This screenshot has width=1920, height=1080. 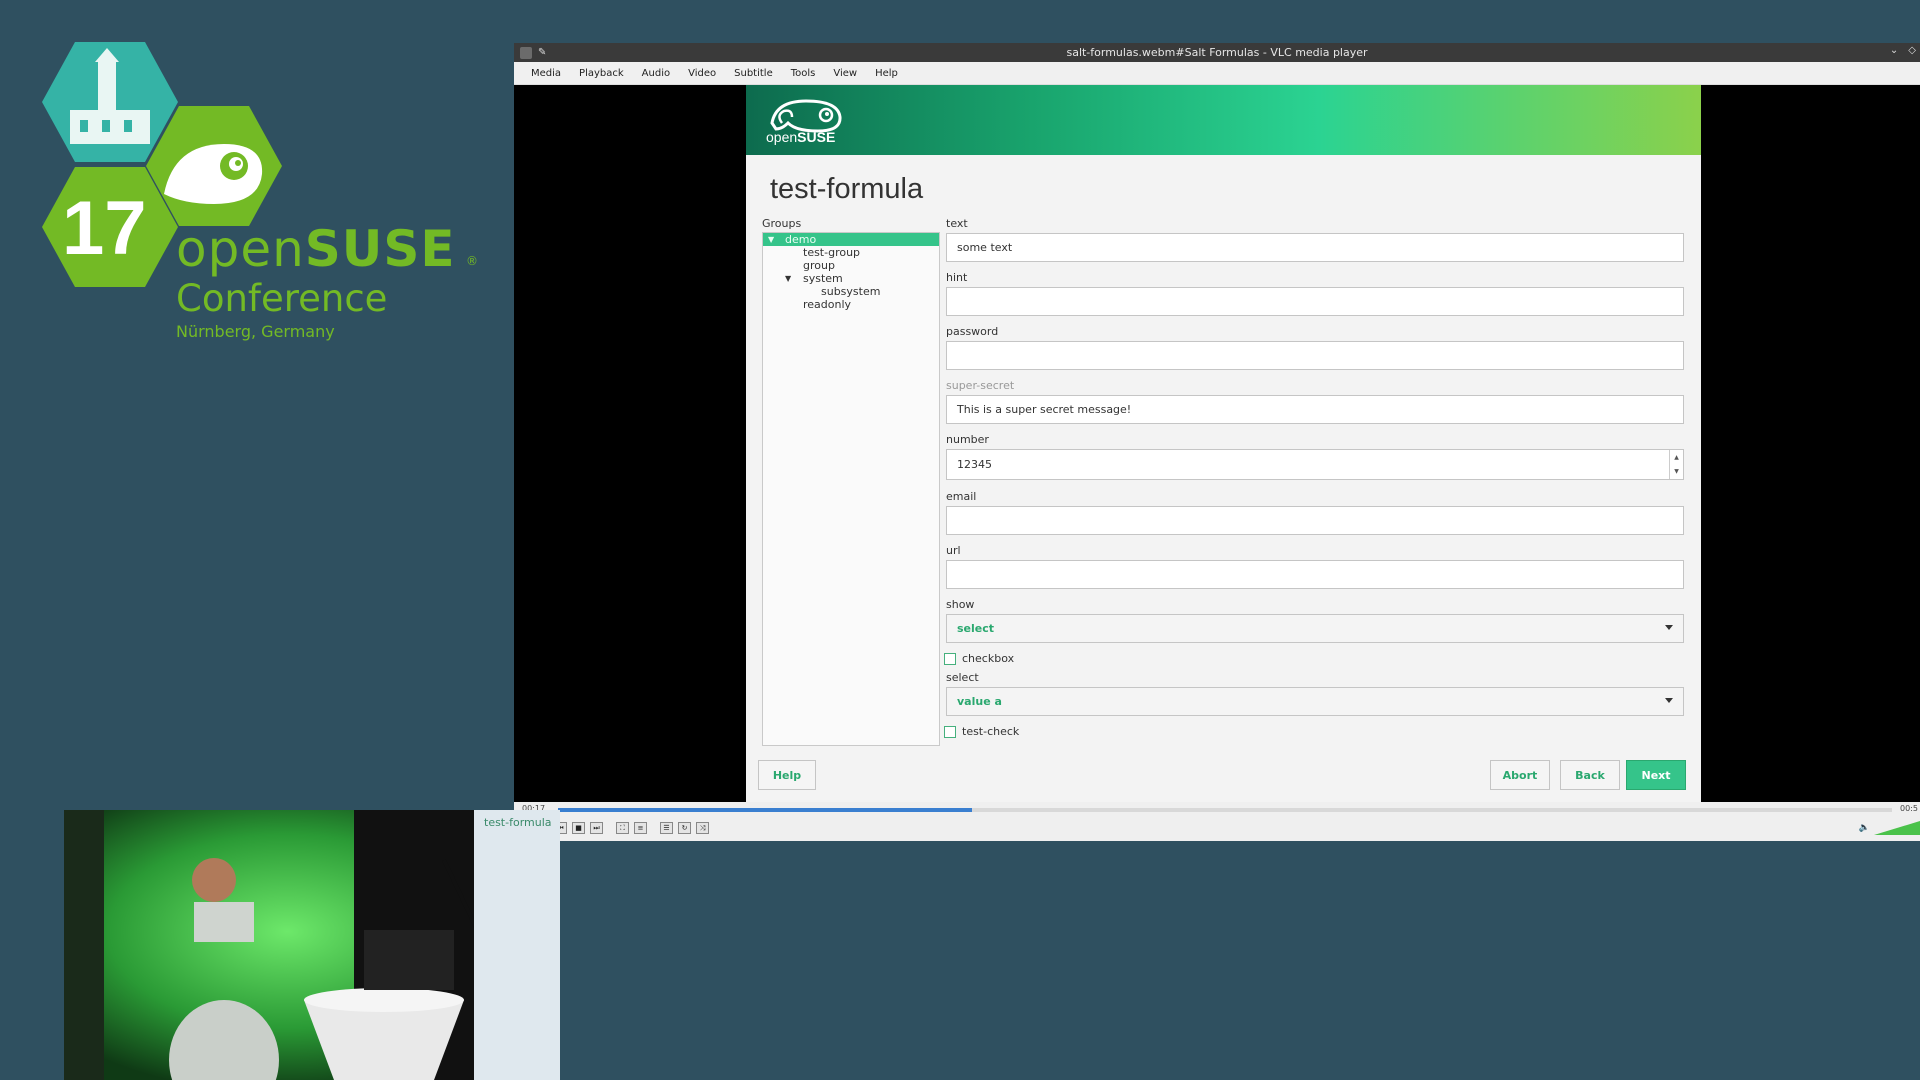 I want to click on speaker-camera-feed: test-formula, so click(x=312, y=945).